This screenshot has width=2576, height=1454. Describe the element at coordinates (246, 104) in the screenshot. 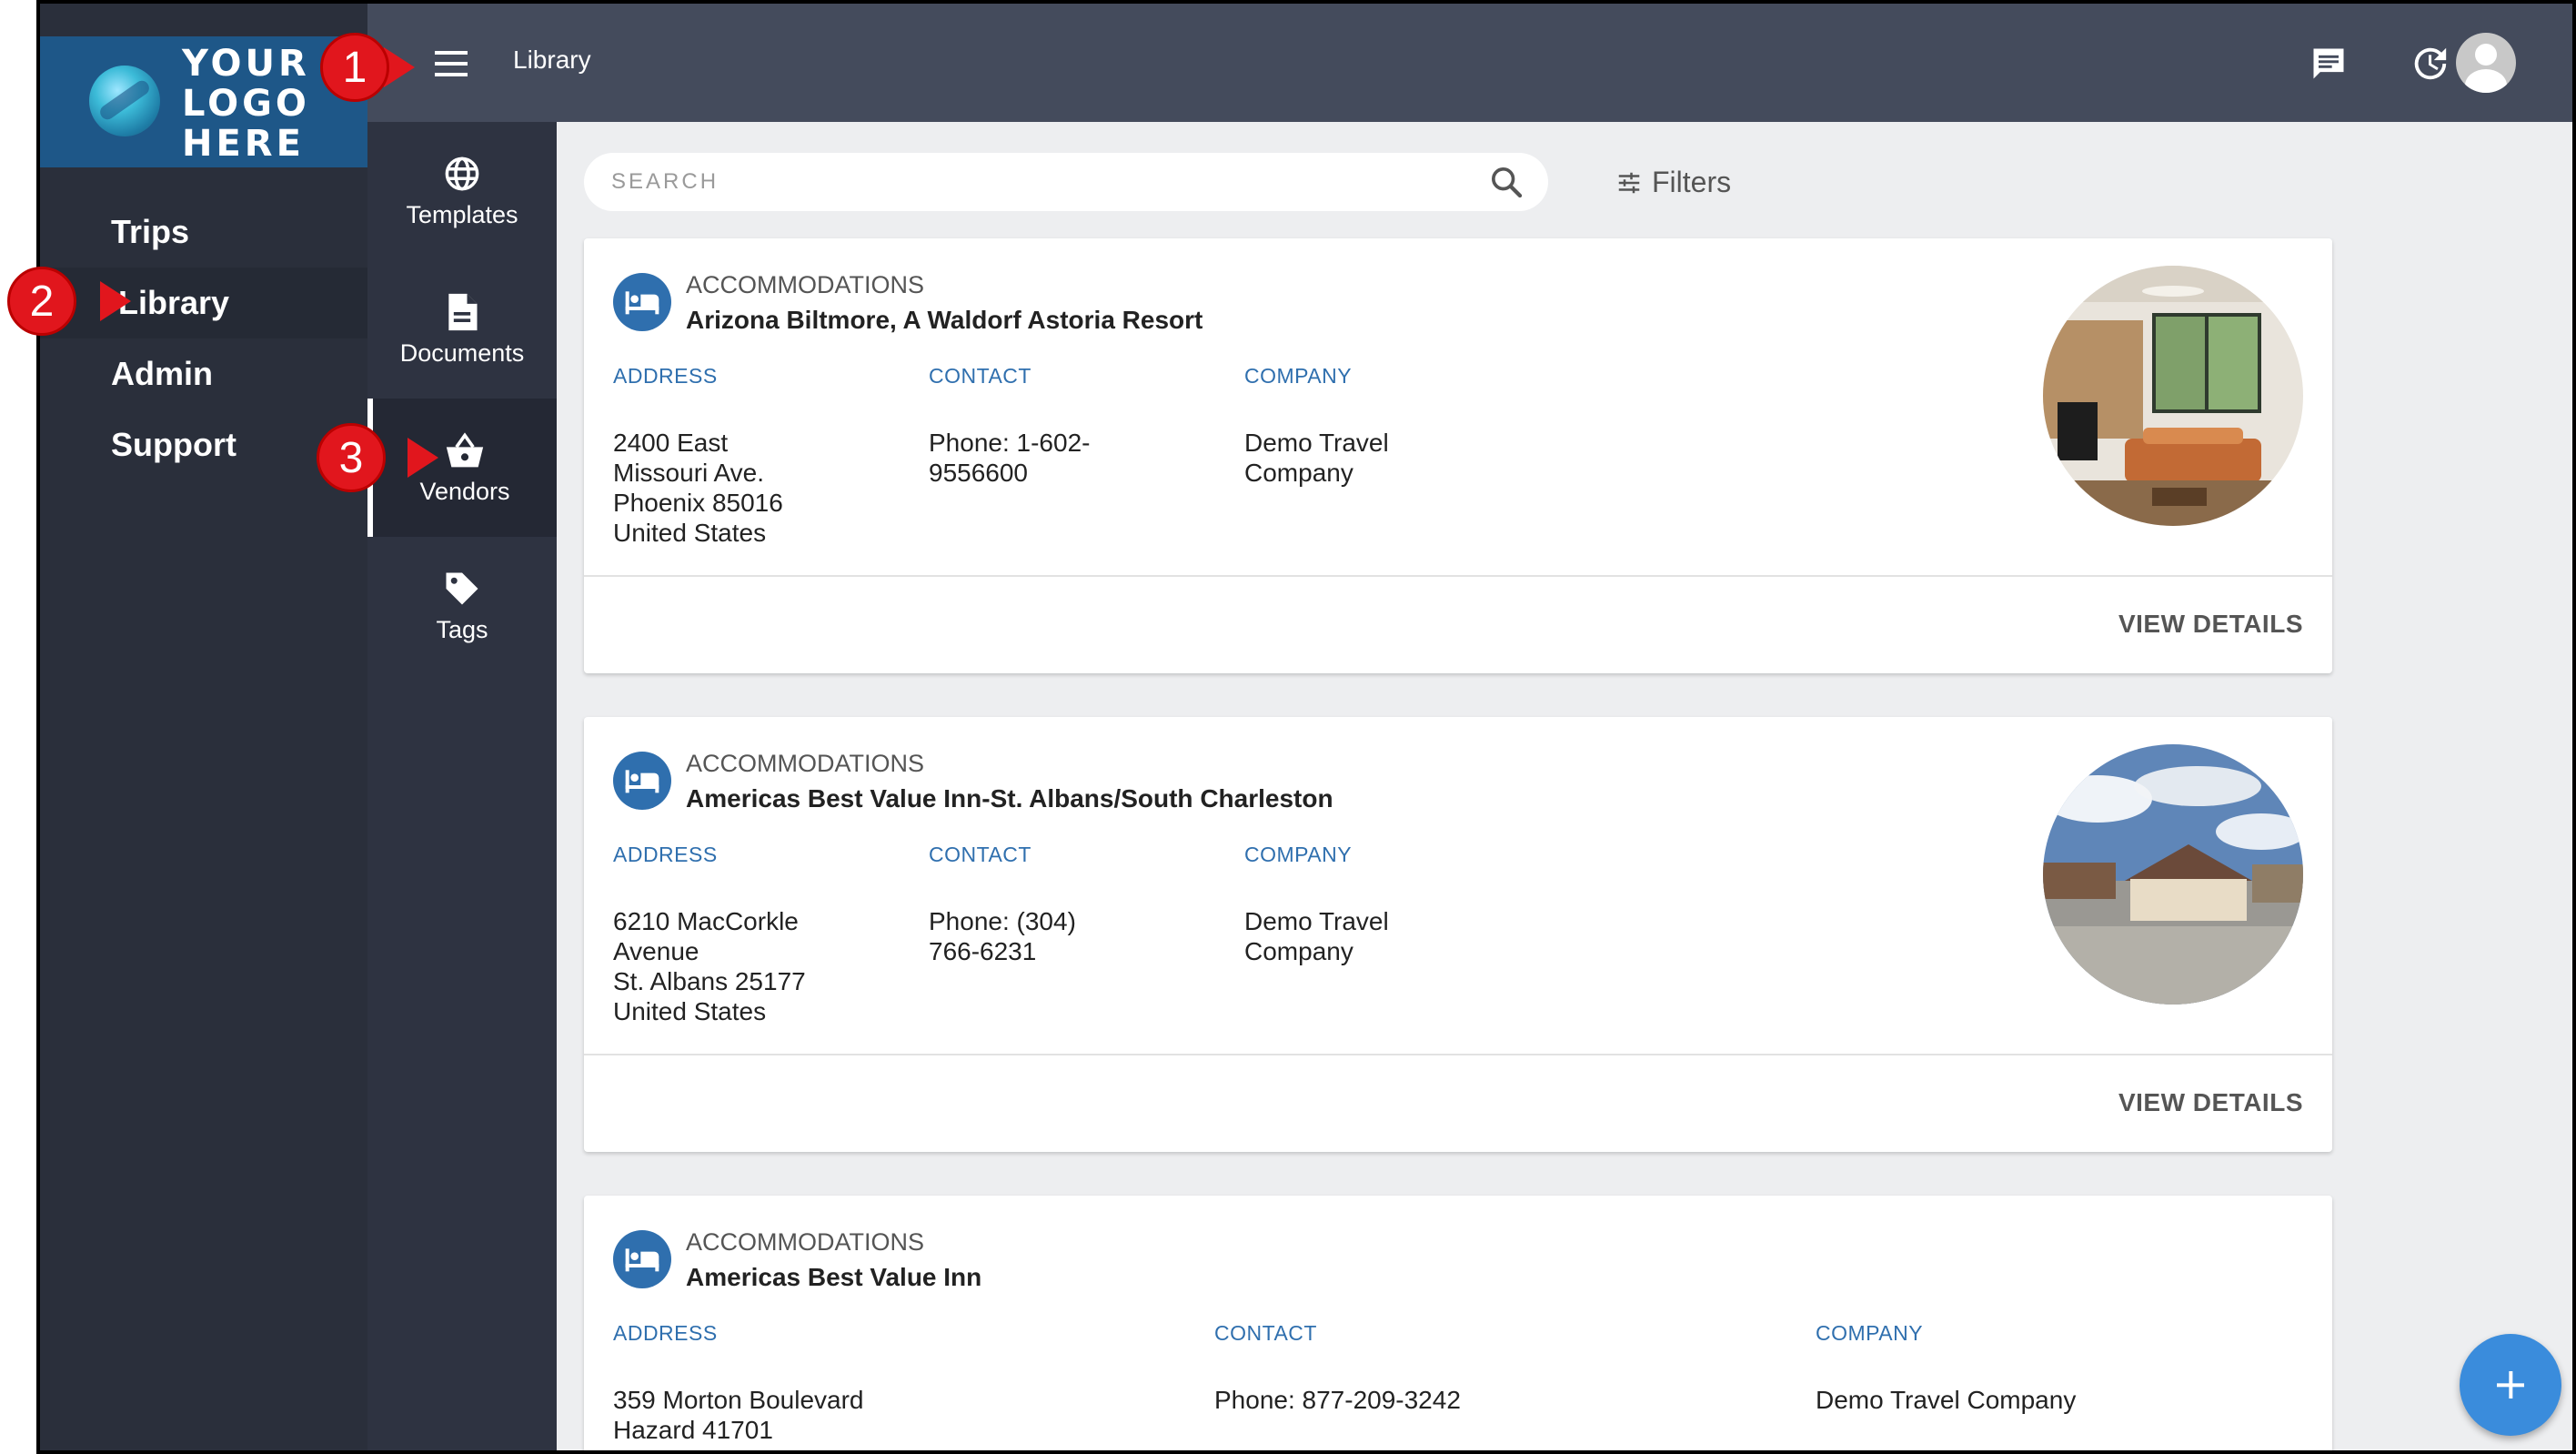

I see `logo-text: YOUR LOGO HERE` at that location.